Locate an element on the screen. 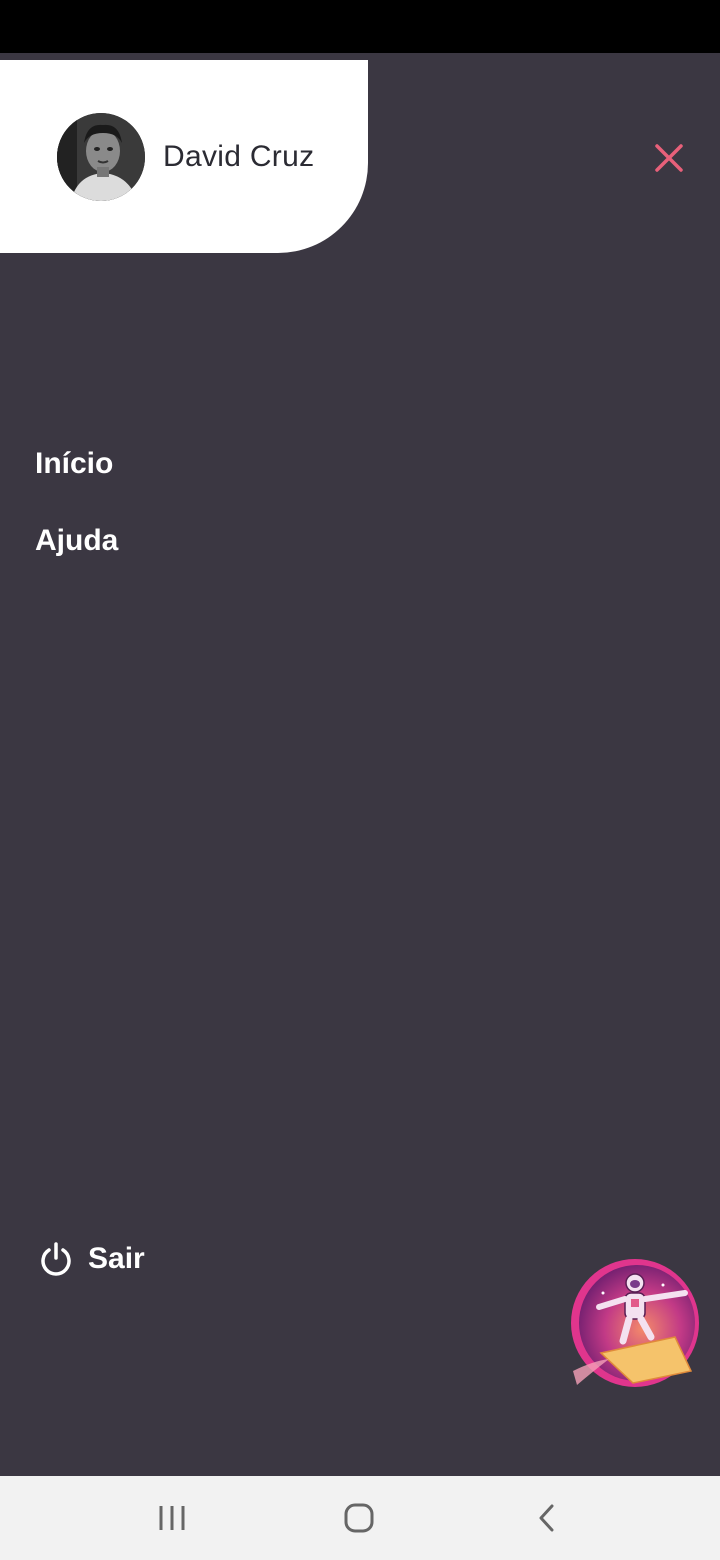 Image resolution: width=720 pixels, height=1560 pixels. logout-label: Sair is located at coordinates (116, 1258).